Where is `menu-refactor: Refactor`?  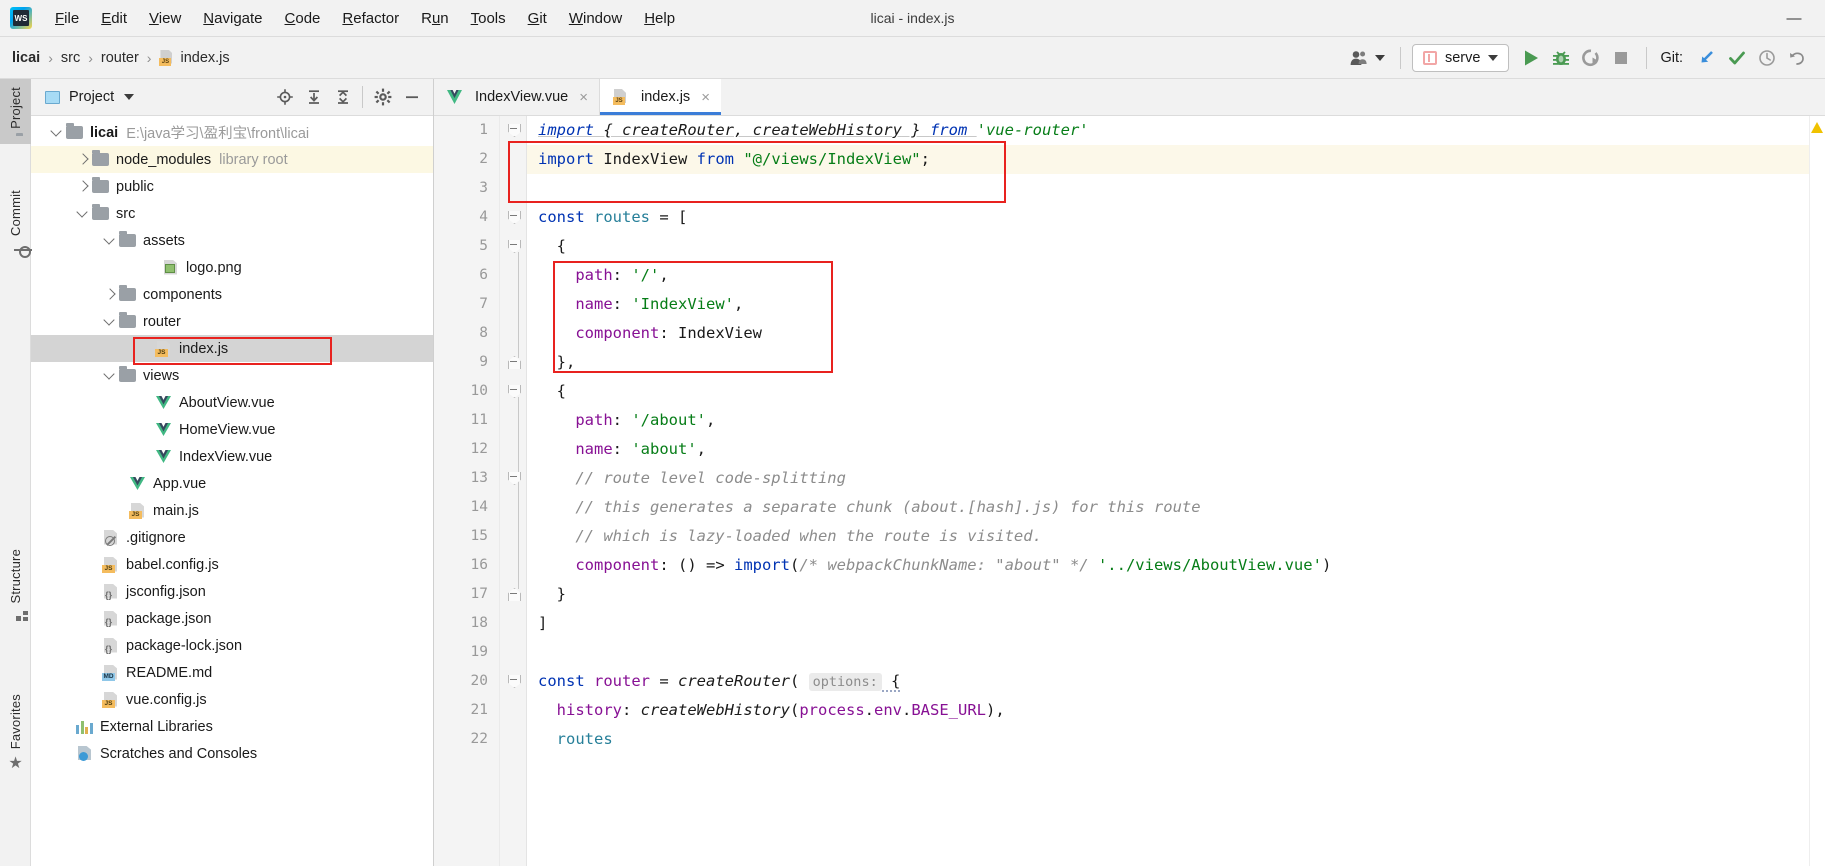
menu-refactor: Refactor is located at coordinates (370, 18).